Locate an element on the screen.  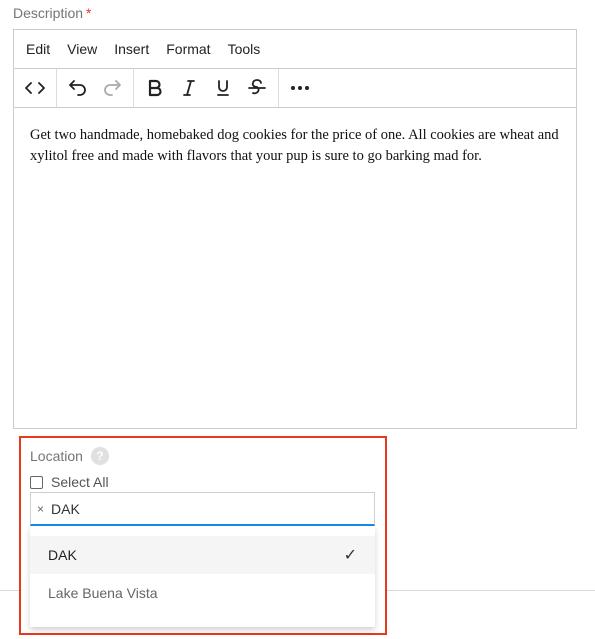
dropdown-option: DAK ✓ is located at coordinates (202, 555).